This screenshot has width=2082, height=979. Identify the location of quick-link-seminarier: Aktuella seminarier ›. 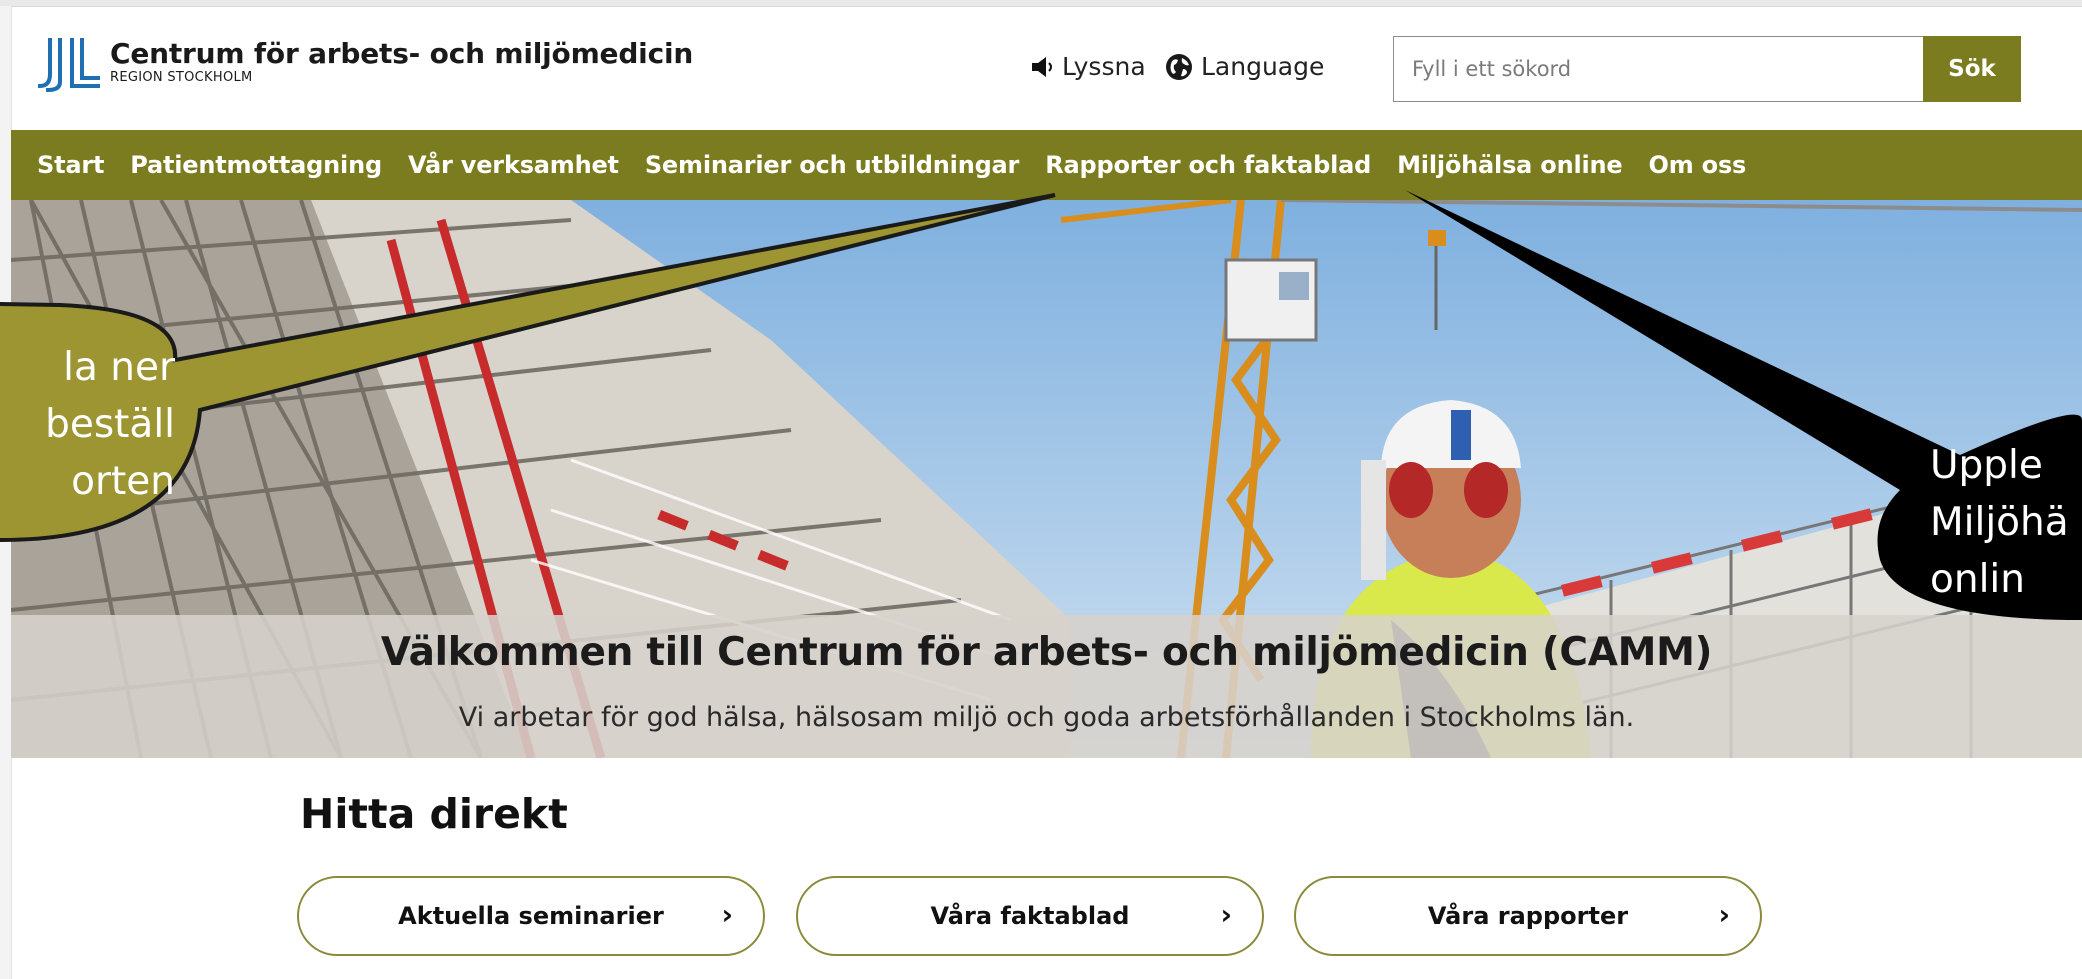
(531, 916).